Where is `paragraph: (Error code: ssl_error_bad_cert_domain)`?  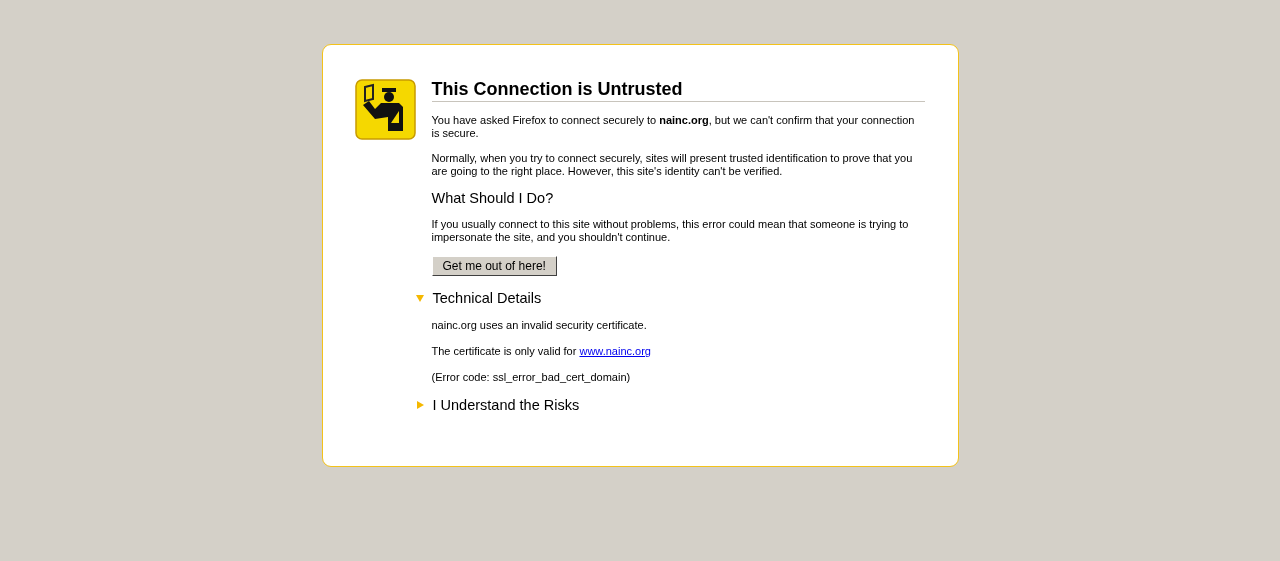
paragraph: (Error code: ssl_error_bad_cert_domain) is located at coordinates (531, 377).